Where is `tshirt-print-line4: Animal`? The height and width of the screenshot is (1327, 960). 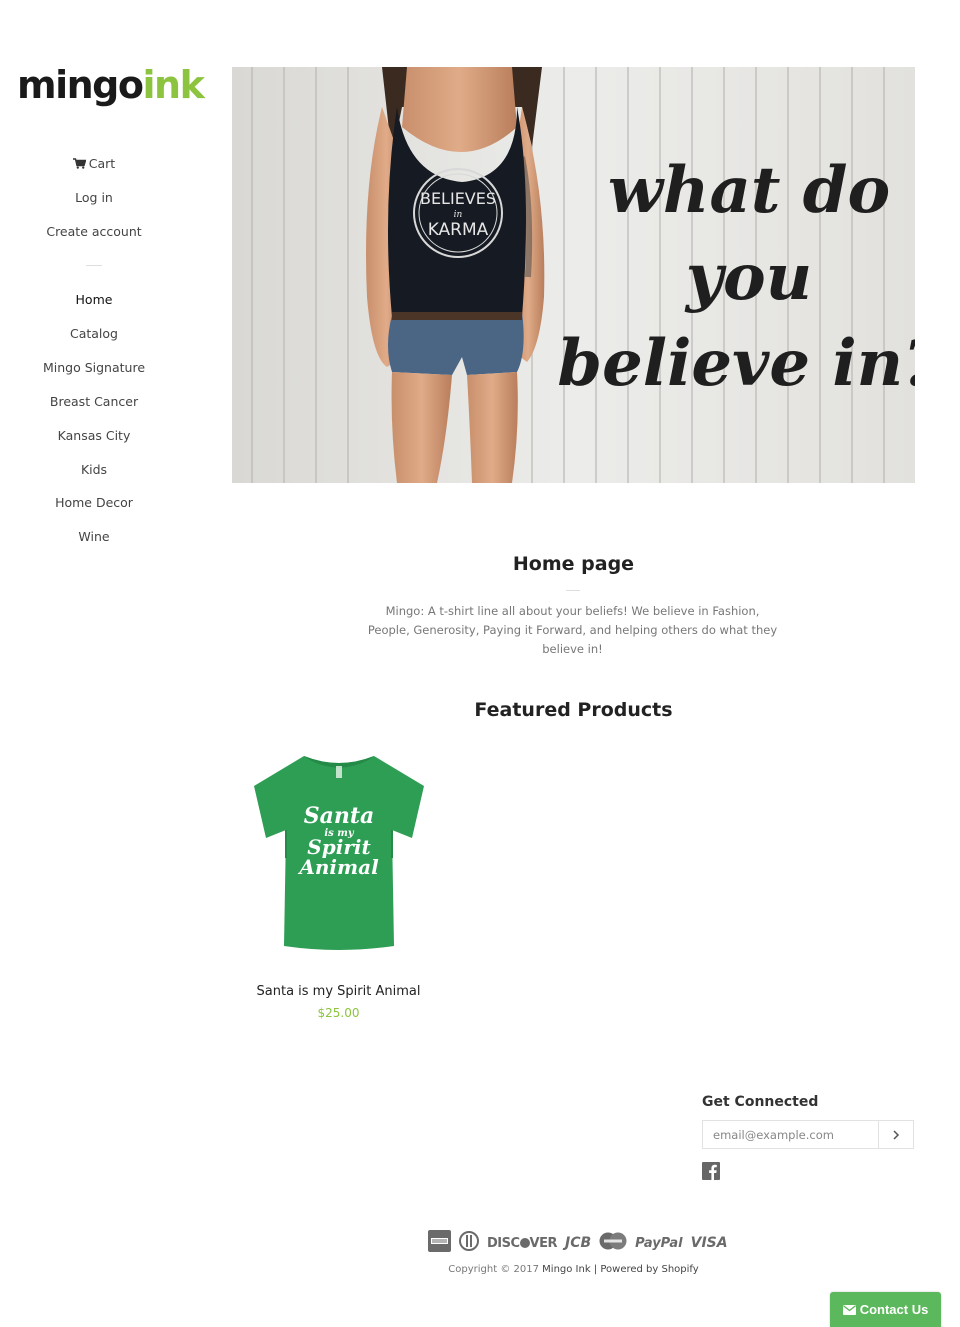 tshirt-print-line4: Animal is located at coordinates (338, 867).